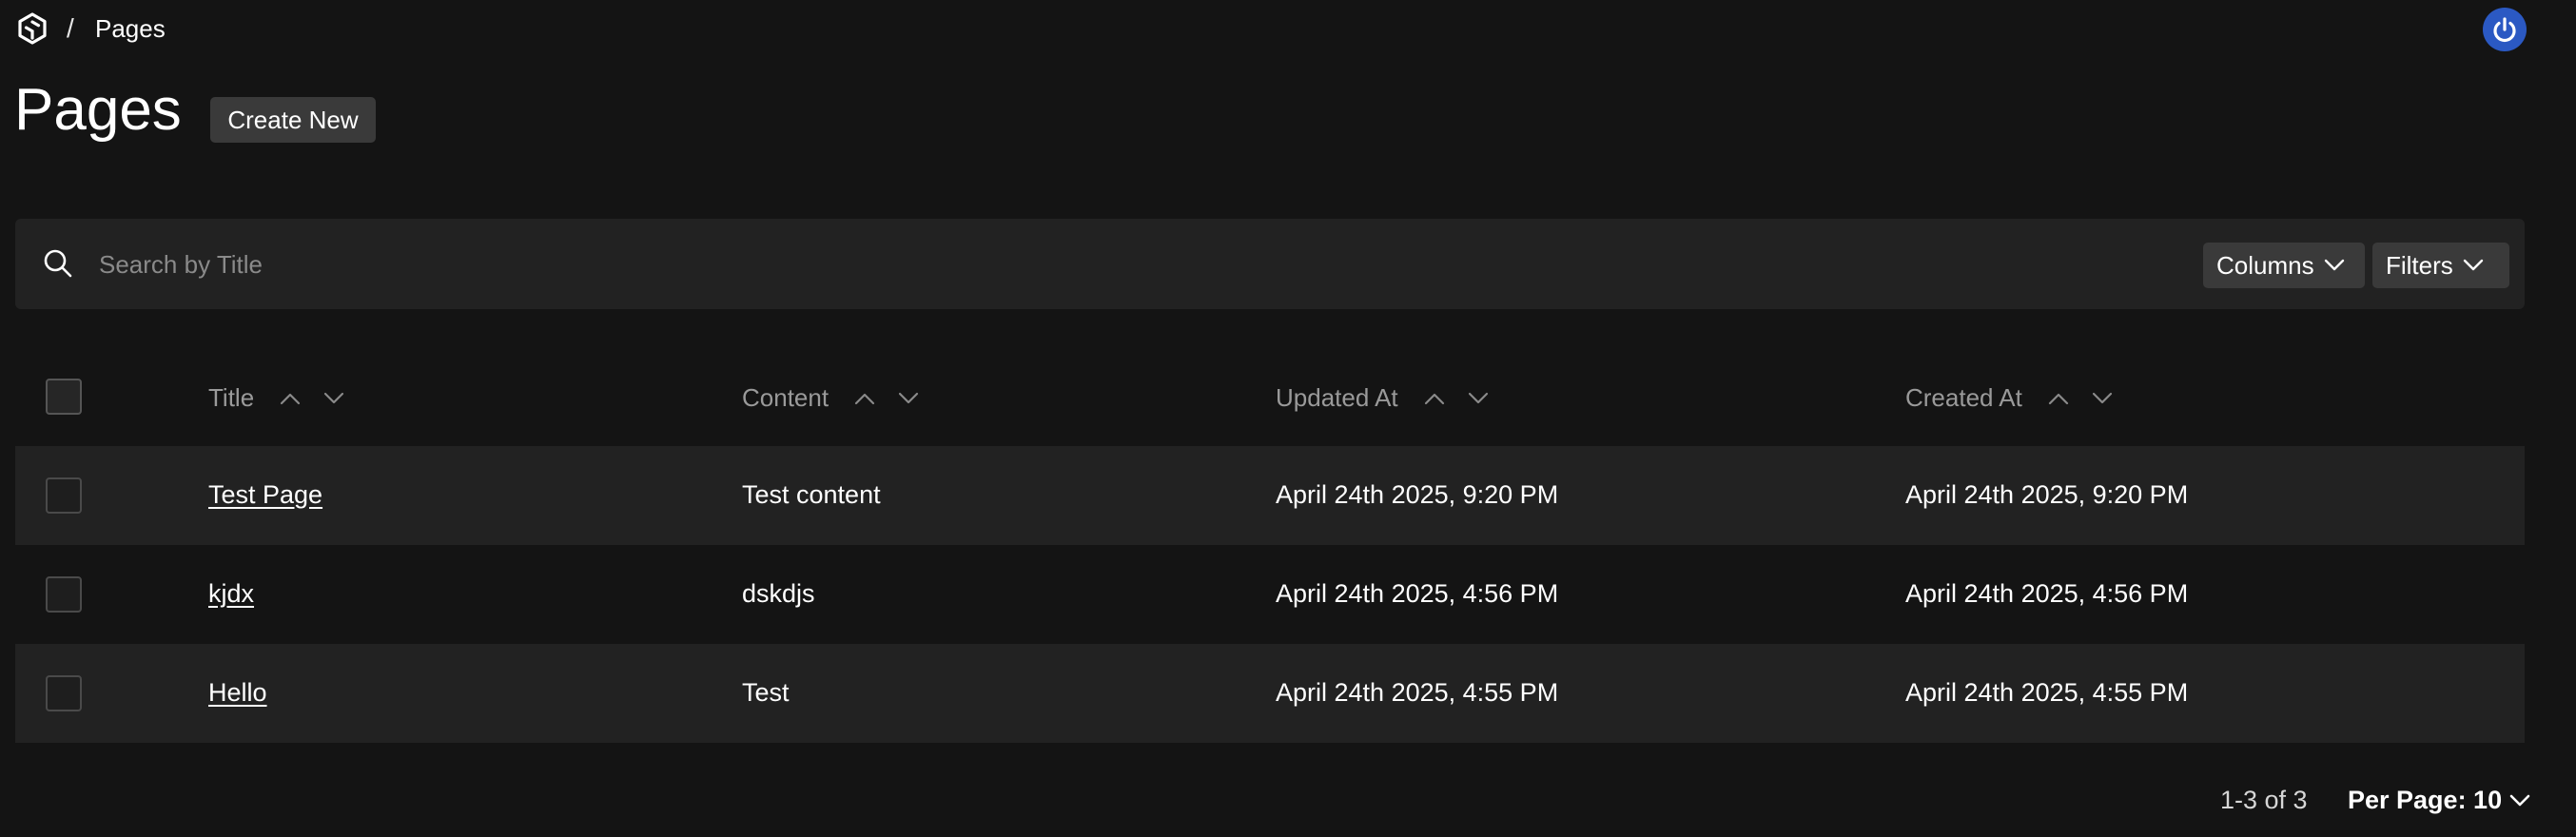  Describe the element at coordinates (785, 398) in the screenshot. I see `header-content-label: Content` at that location.